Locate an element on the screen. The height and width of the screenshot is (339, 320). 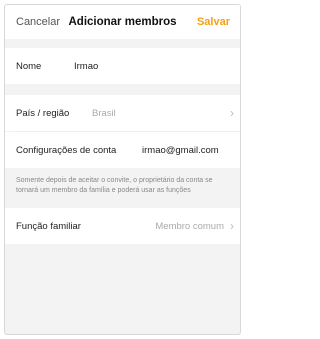
account-field: irmao@gmail.com is located at coordinates (180, 150).